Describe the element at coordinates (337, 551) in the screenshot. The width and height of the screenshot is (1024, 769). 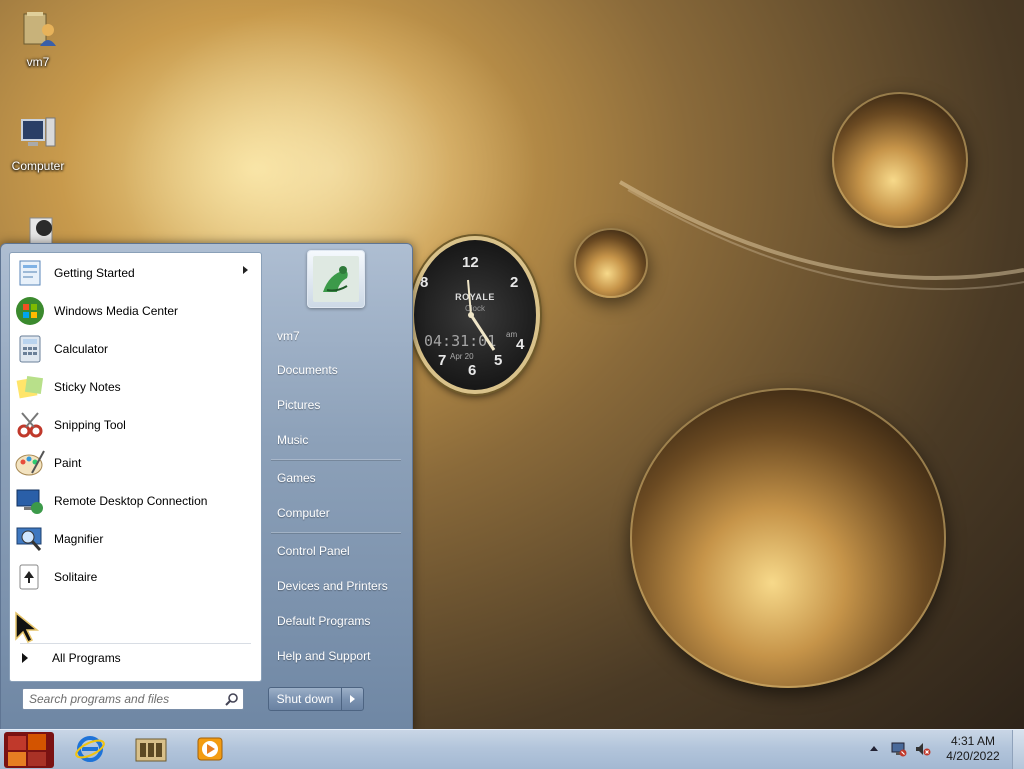
I see `right-item-control-panel: Control Panel` at that location.